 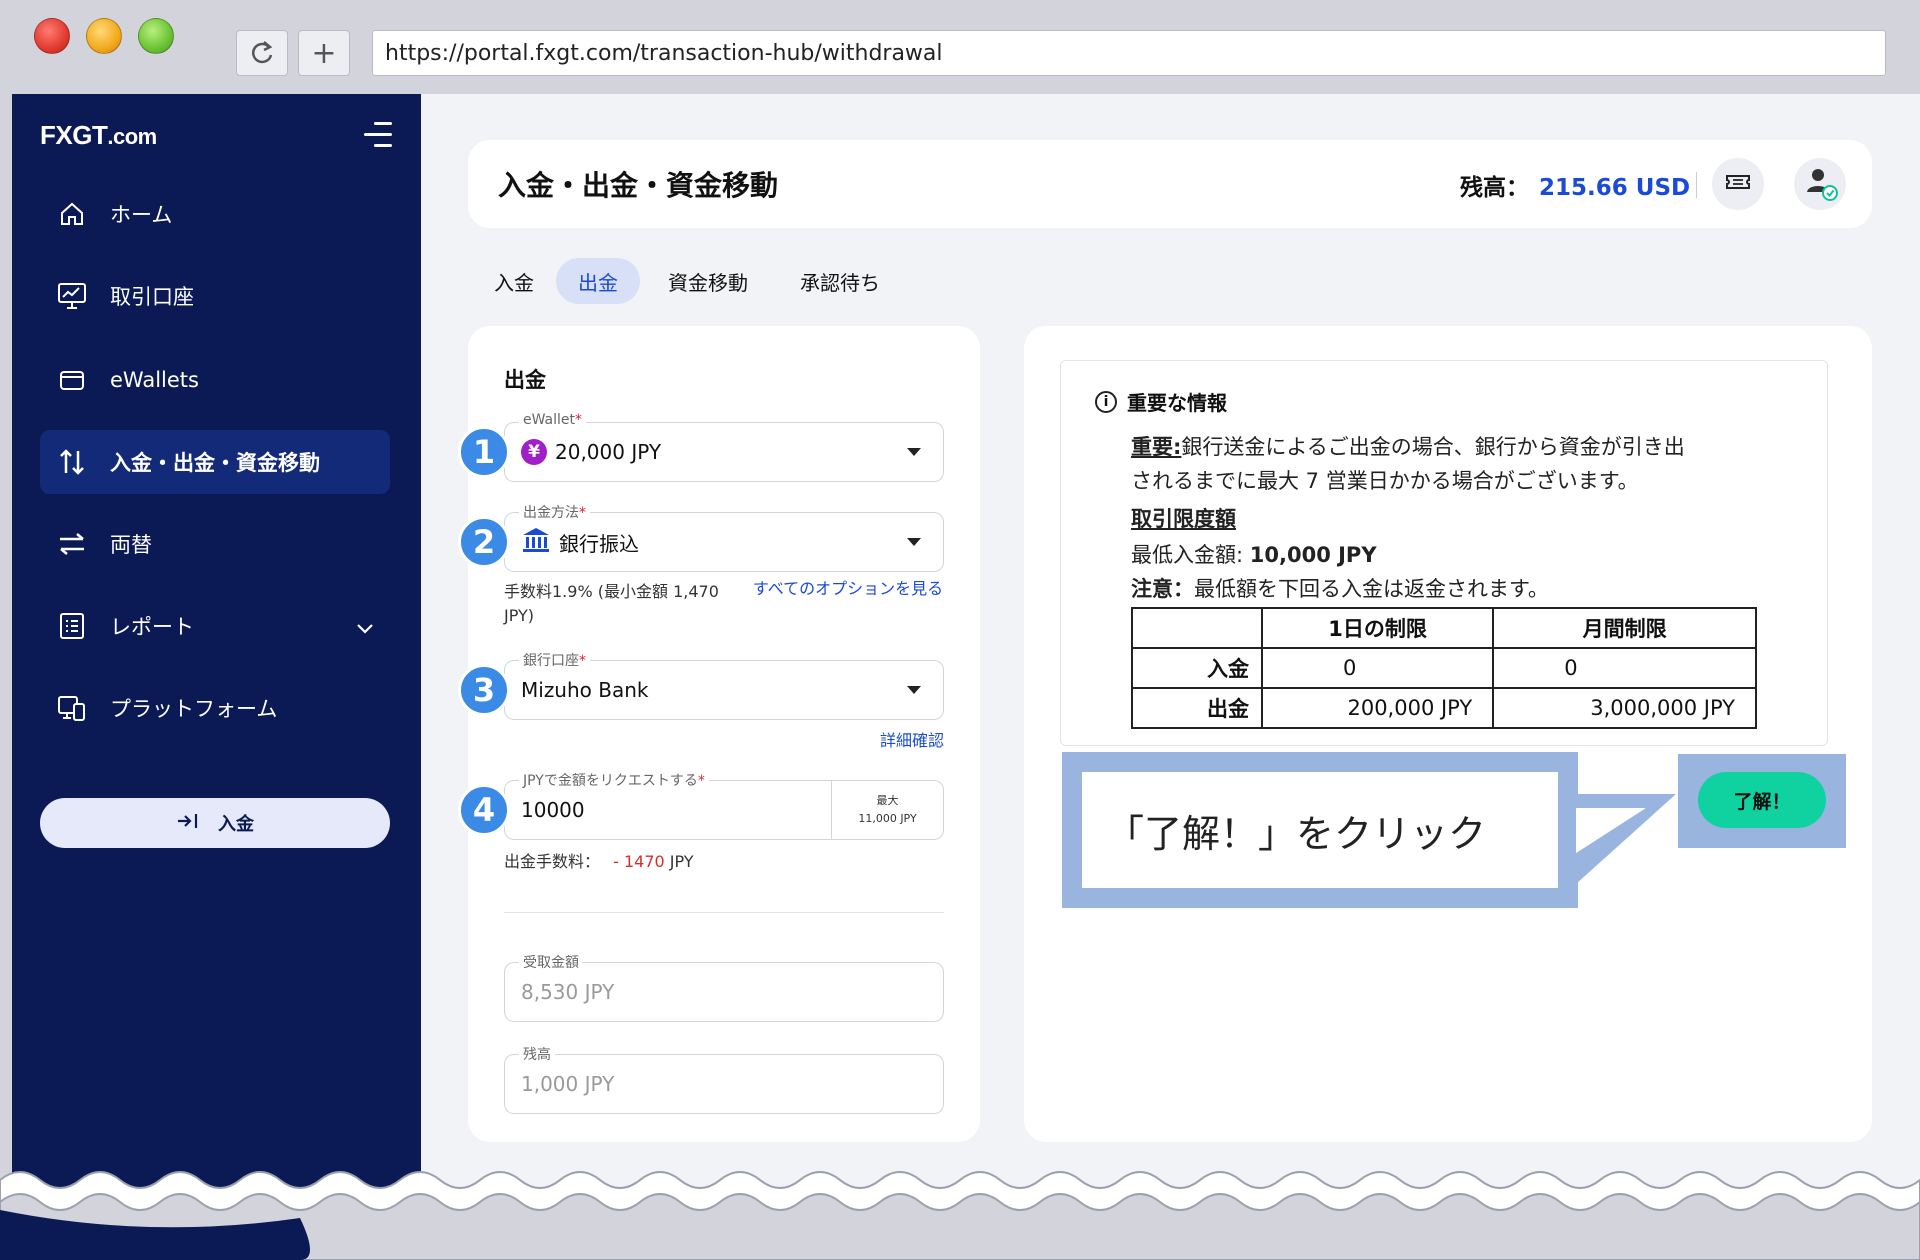 I want to click on withdraw-fee-value: - 1470, so click(x=639, y=861).